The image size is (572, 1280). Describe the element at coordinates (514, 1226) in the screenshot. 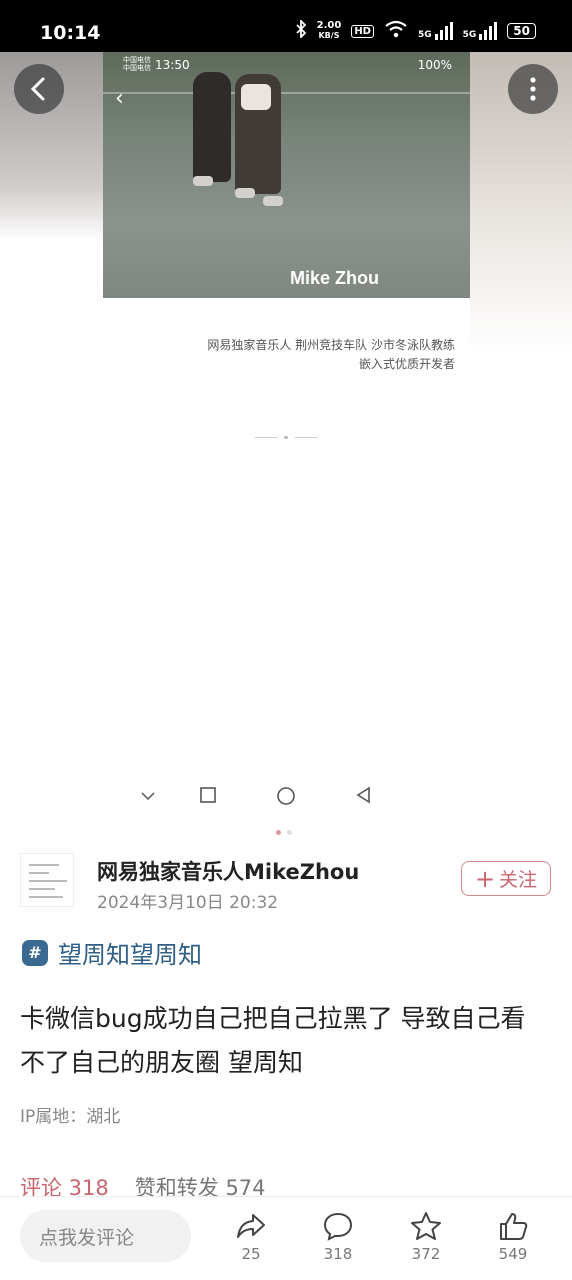

I see `like-icon` at that location.